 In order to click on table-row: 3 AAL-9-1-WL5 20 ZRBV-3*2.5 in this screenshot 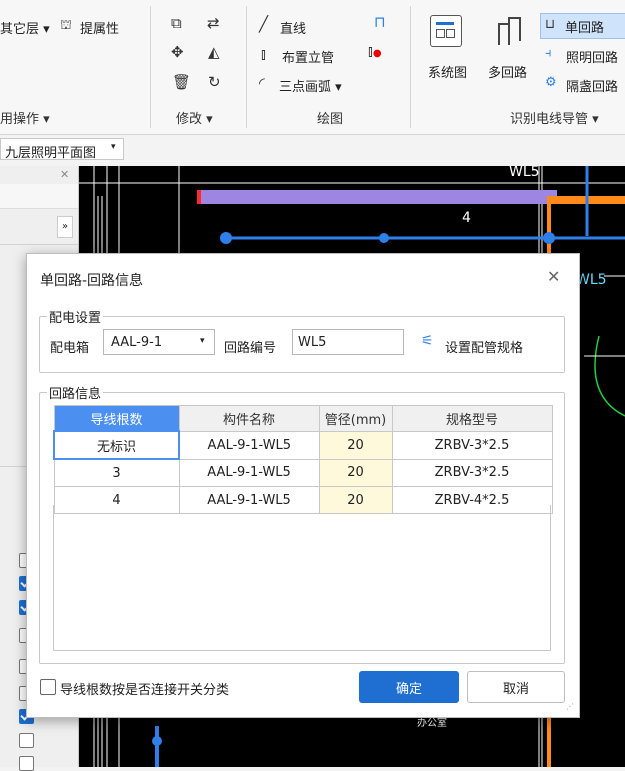, I will do `click(303, 472)`.